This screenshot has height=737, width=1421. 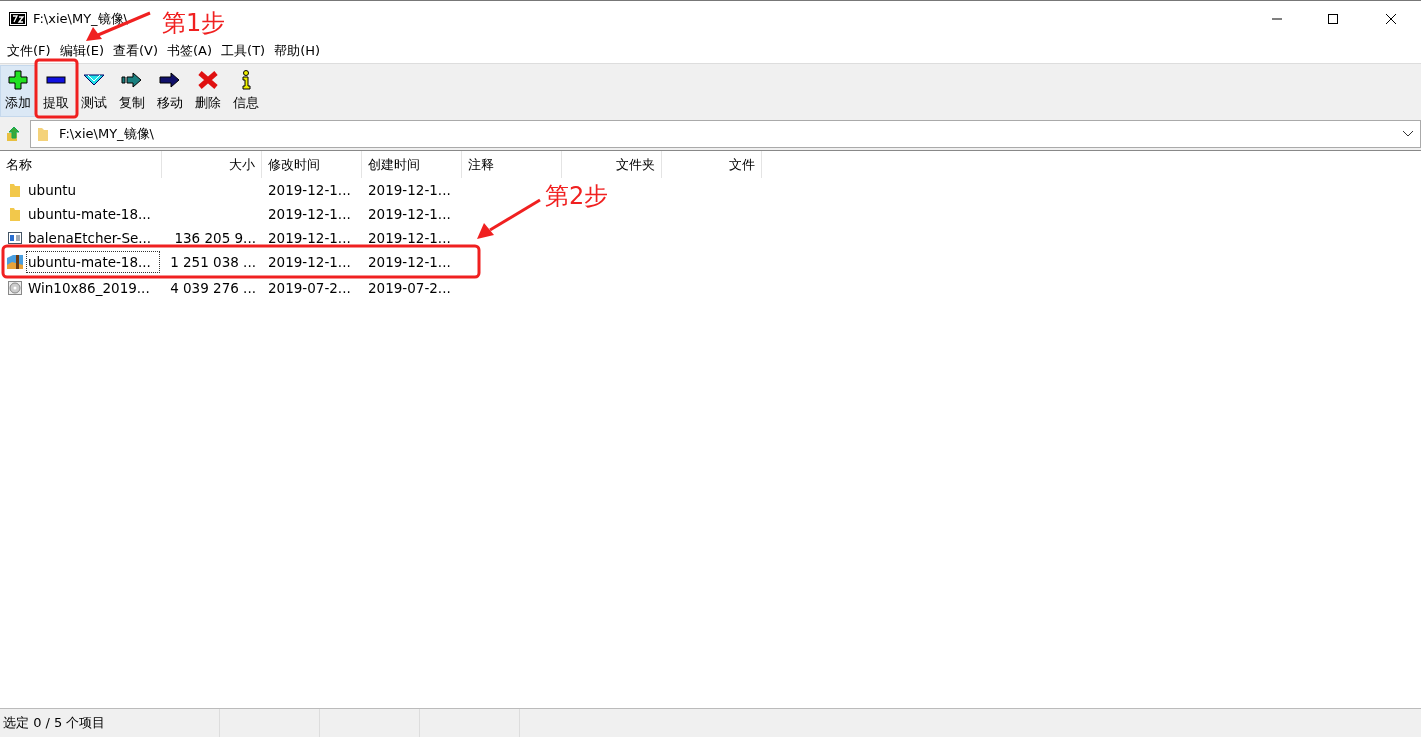 What do you see at coordinates (577, 196) in the screenshot?
I see `annotation-label: 第2步` at bounding box center [577, 196].